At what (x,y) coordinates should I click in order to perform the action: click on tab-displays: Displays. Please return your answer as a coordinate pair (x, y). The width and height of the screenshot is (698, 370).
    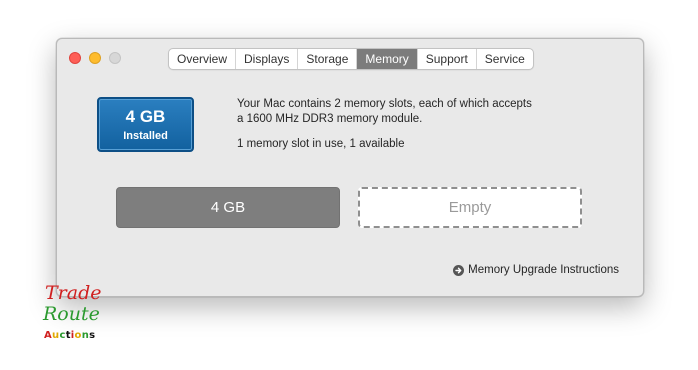
    Looking at the image, I should click on (267, 59).